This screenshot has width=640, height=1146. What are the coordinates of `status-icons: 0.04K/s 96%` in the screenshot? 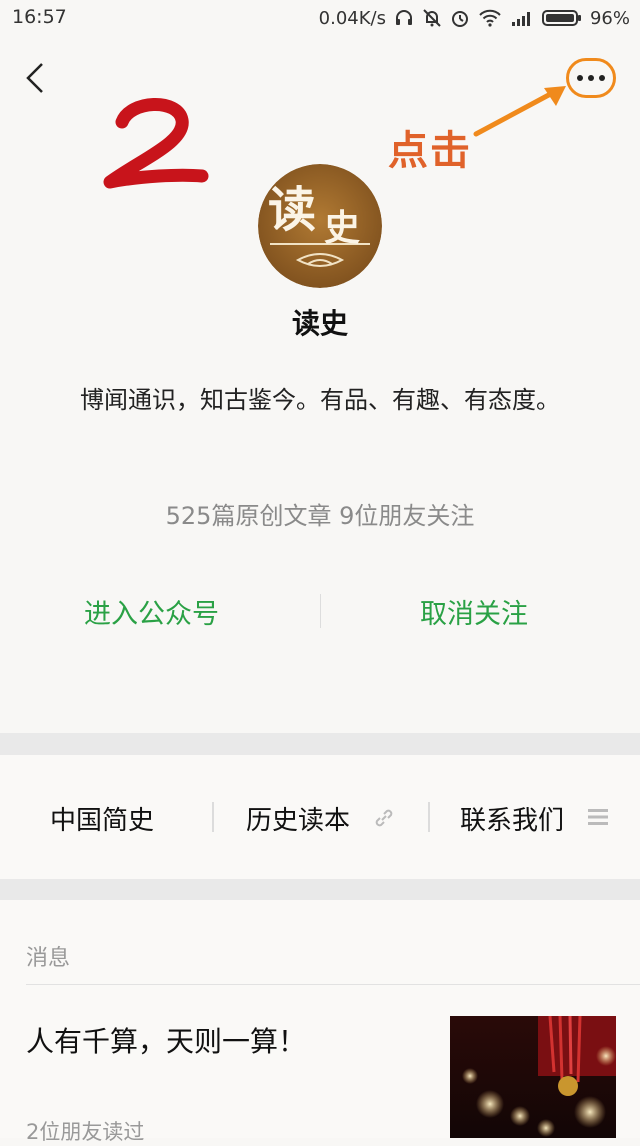 It's located at (474, 18).